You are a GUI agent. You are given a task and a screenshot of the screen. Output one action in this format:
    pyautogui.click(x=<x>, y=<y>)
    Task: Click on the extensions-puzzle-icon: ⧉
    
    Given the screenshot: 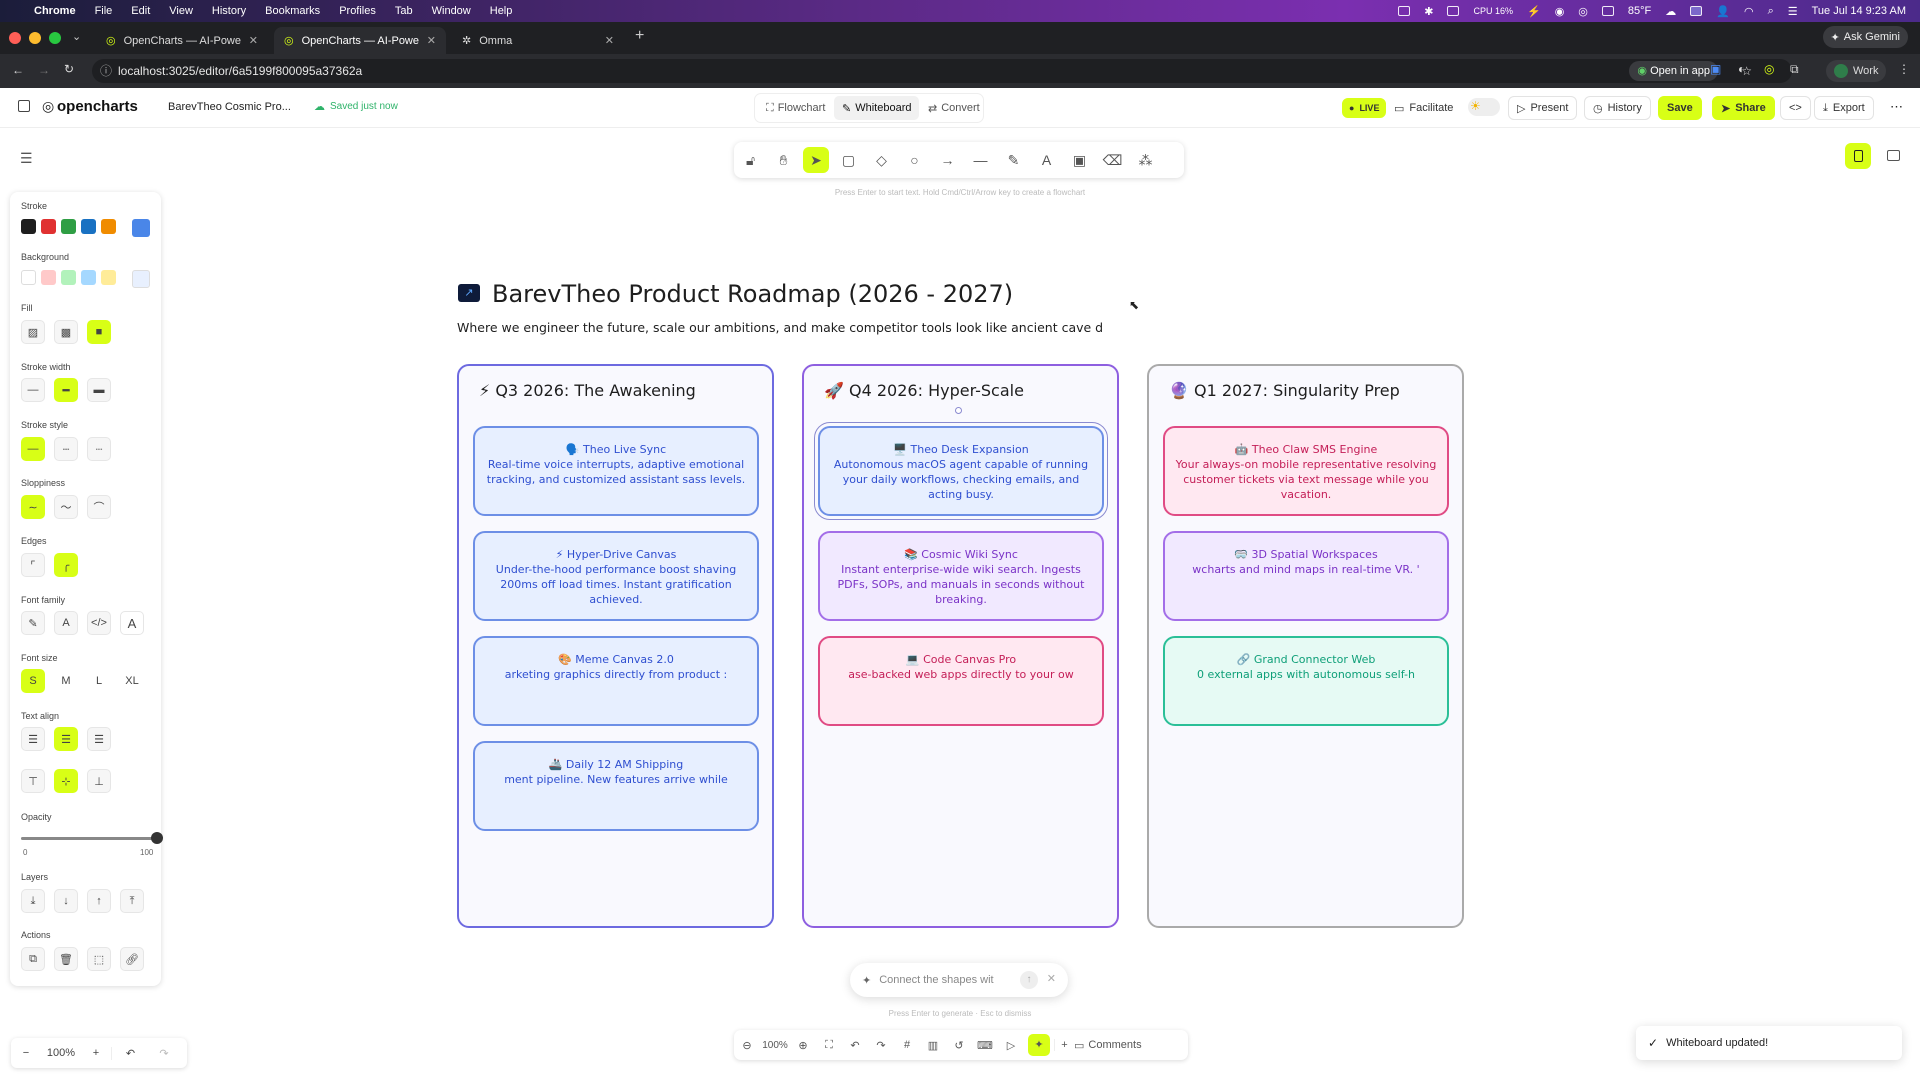 What is the action you would take?
    pyautogui.click(x=1794, y=69)
    